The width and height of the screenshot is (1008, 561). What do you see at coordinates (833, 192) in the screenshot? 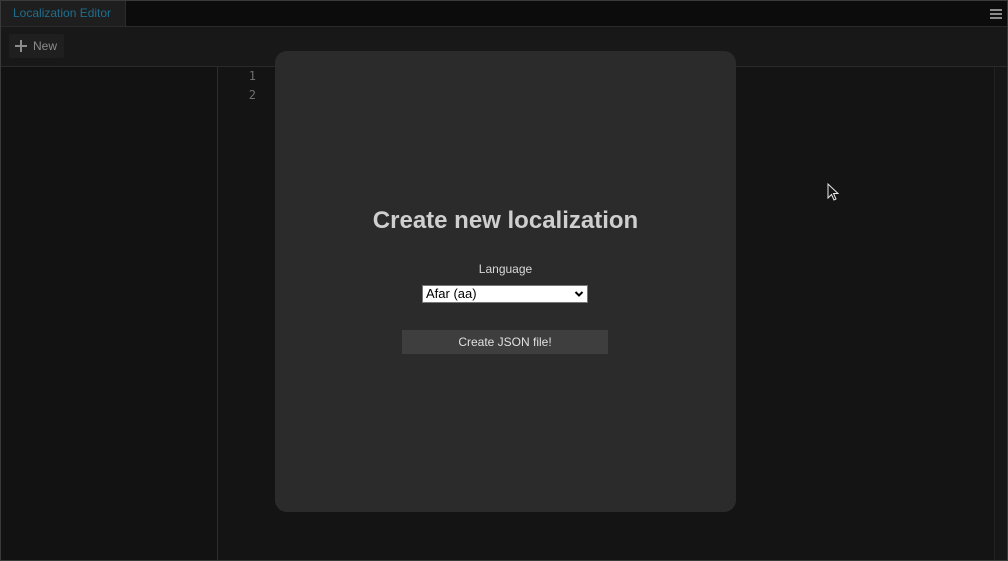
I see `mouse-pointer-icon` at bounding box center [833, 192].